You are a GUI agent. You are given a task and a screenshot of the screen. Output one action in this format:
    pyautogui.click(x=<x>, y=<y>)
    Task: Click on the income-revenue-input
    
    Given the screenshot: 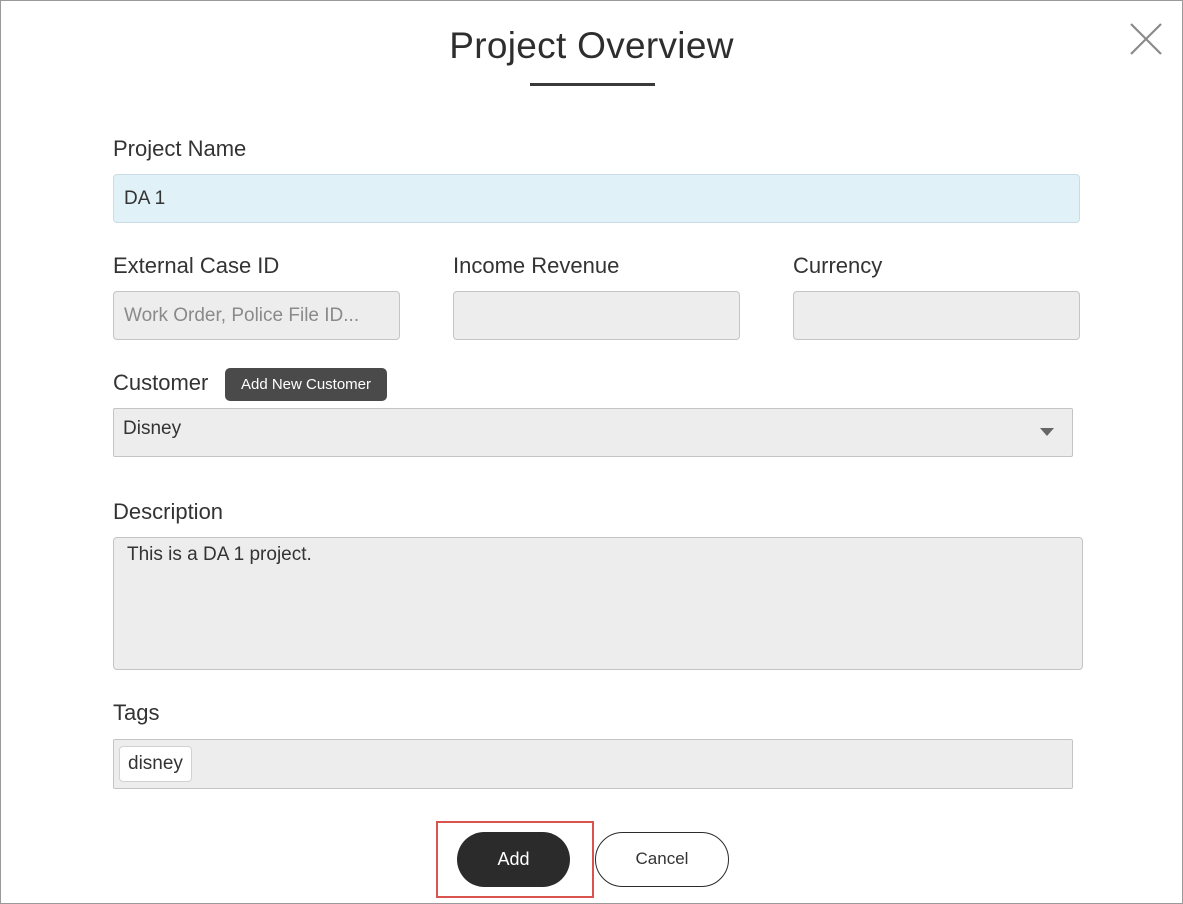 What is the action you would take?
    pyautogui.click(x=596, y=315)
    